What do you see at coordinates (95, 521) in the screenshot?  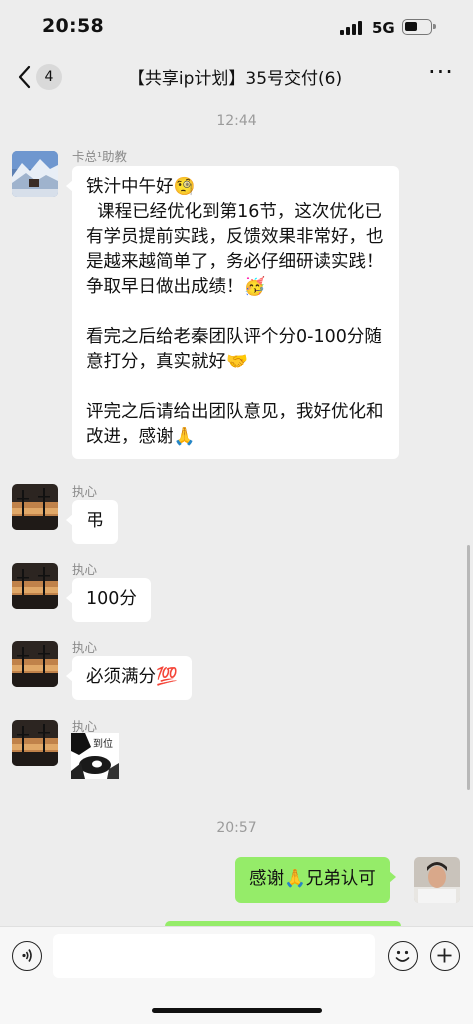 I see `message-text: 弔` at bounding box center [95, 521].